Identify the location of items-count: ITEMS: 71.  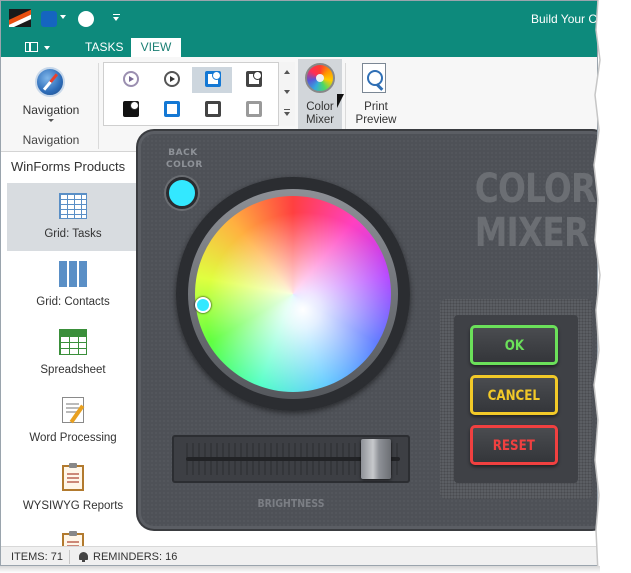
(37, 557).